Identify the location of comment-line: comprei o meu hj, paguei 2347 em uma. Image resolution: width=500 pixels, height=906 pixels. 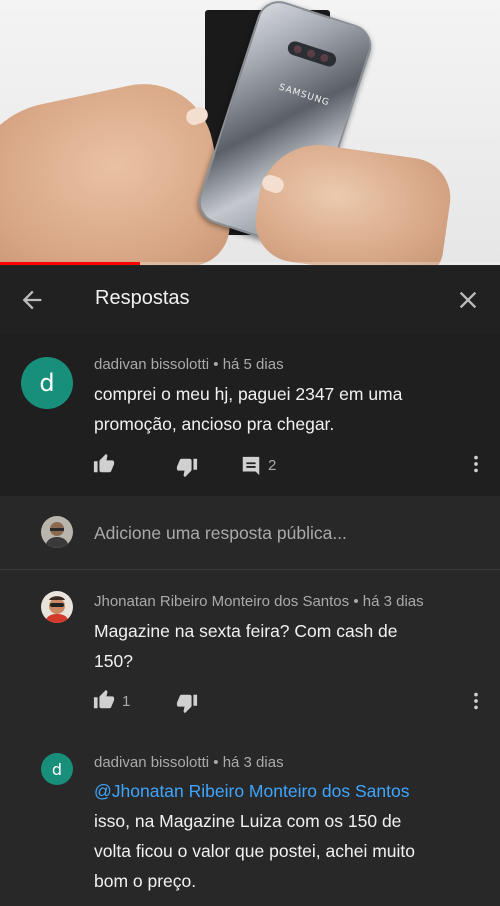
(248, 394).